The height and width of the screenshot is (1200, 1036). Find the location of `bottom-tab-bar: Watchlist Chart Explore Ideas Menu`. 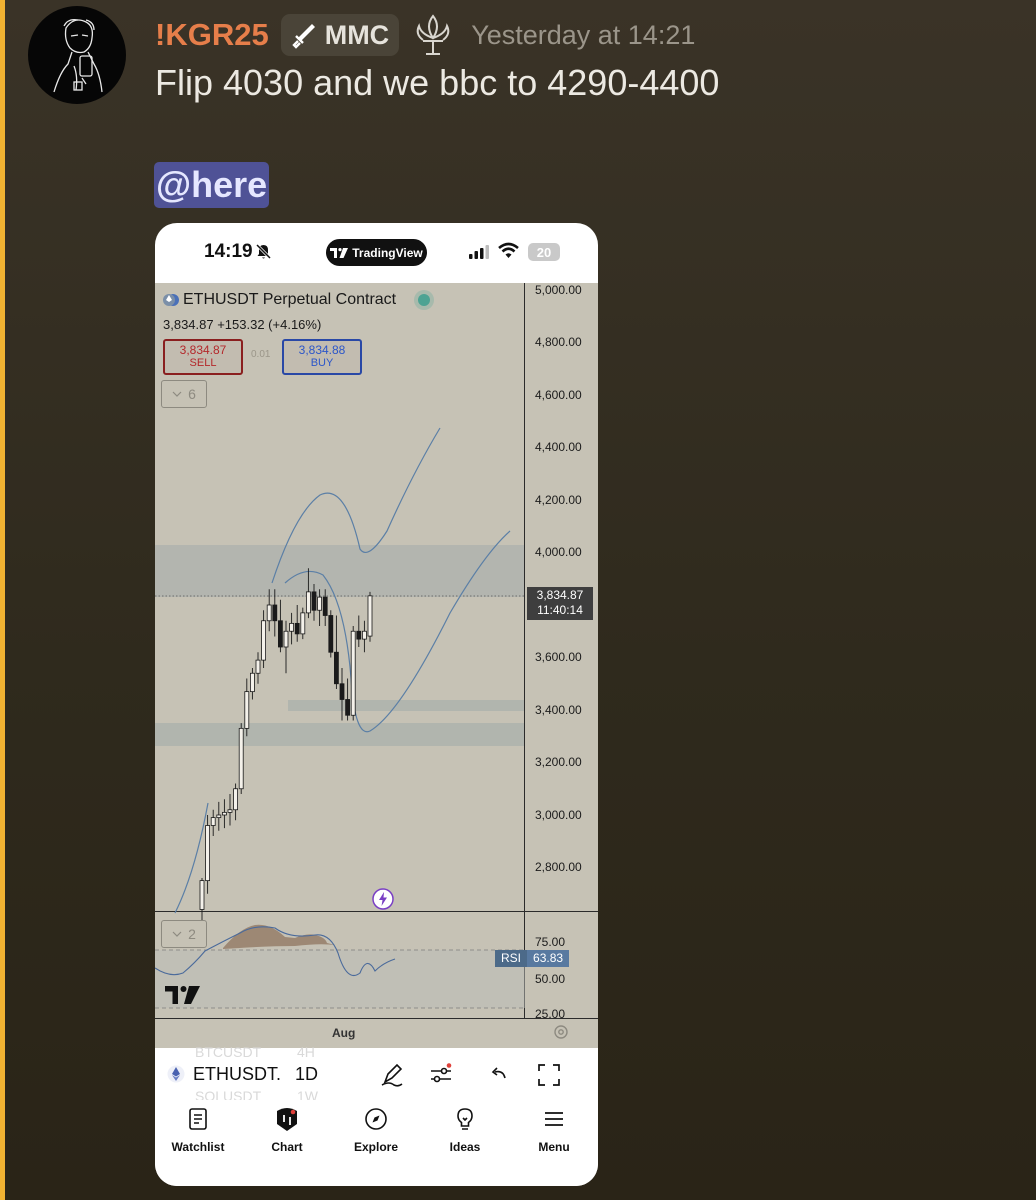

bottom-tab-bar: Watchlist Chart Explore Ideas Menu is located at coordinates (376, 1143).